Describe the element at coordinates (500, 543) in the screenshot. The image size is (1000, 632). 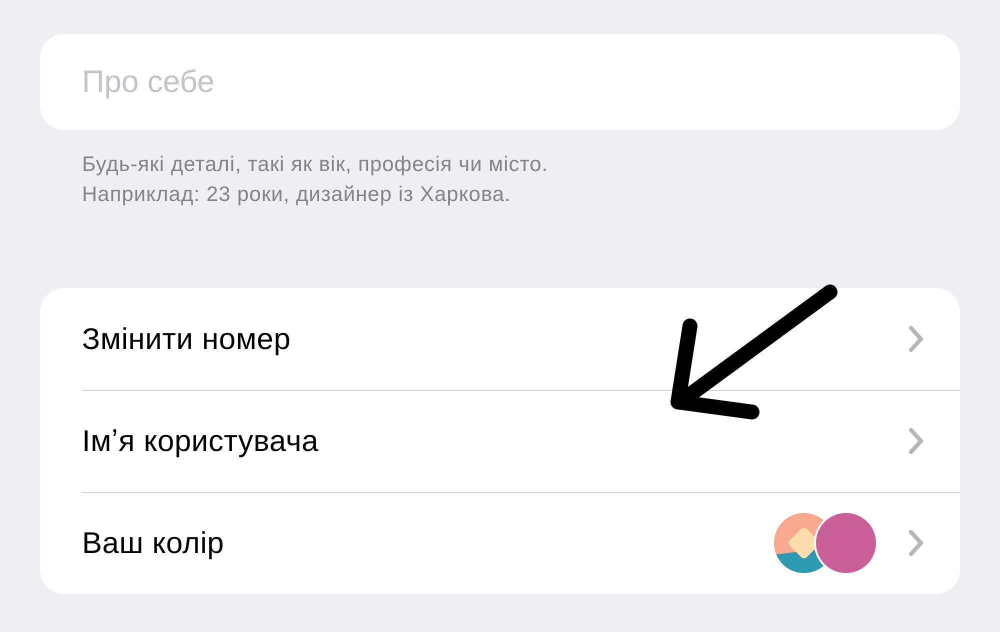
I see `settings-row: Ваш колір` at that location.